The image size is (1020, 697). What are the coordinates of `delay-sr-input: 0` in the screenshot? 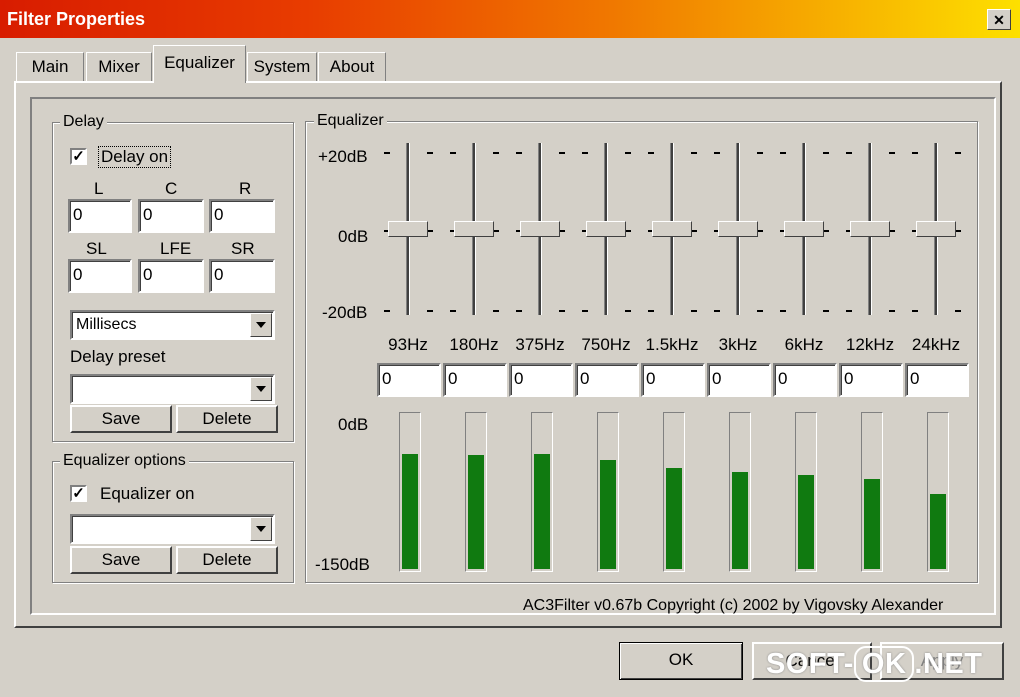 It's located at (242, 276).